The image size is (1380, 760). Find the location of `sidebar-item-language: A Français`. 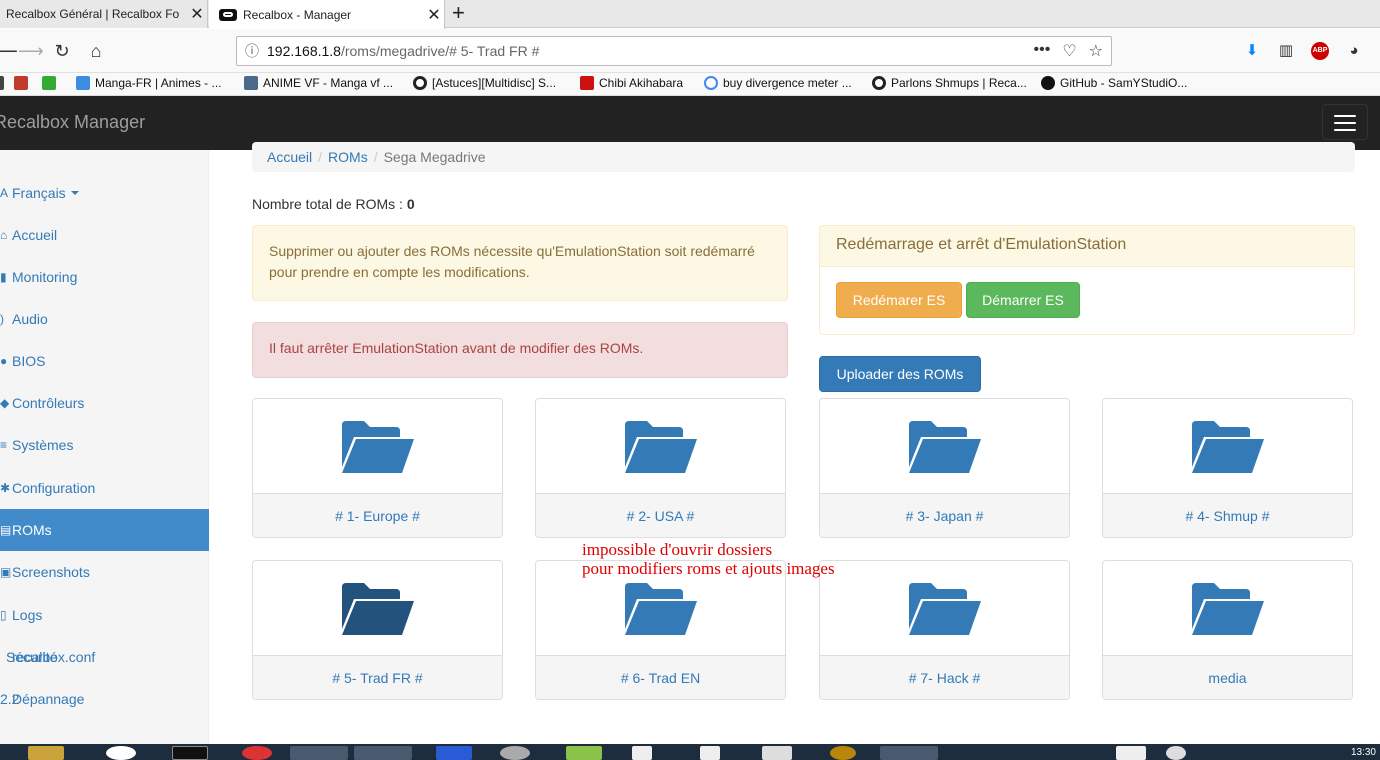

sidebar-item-language: A Français is located at coordinates (104, 193).